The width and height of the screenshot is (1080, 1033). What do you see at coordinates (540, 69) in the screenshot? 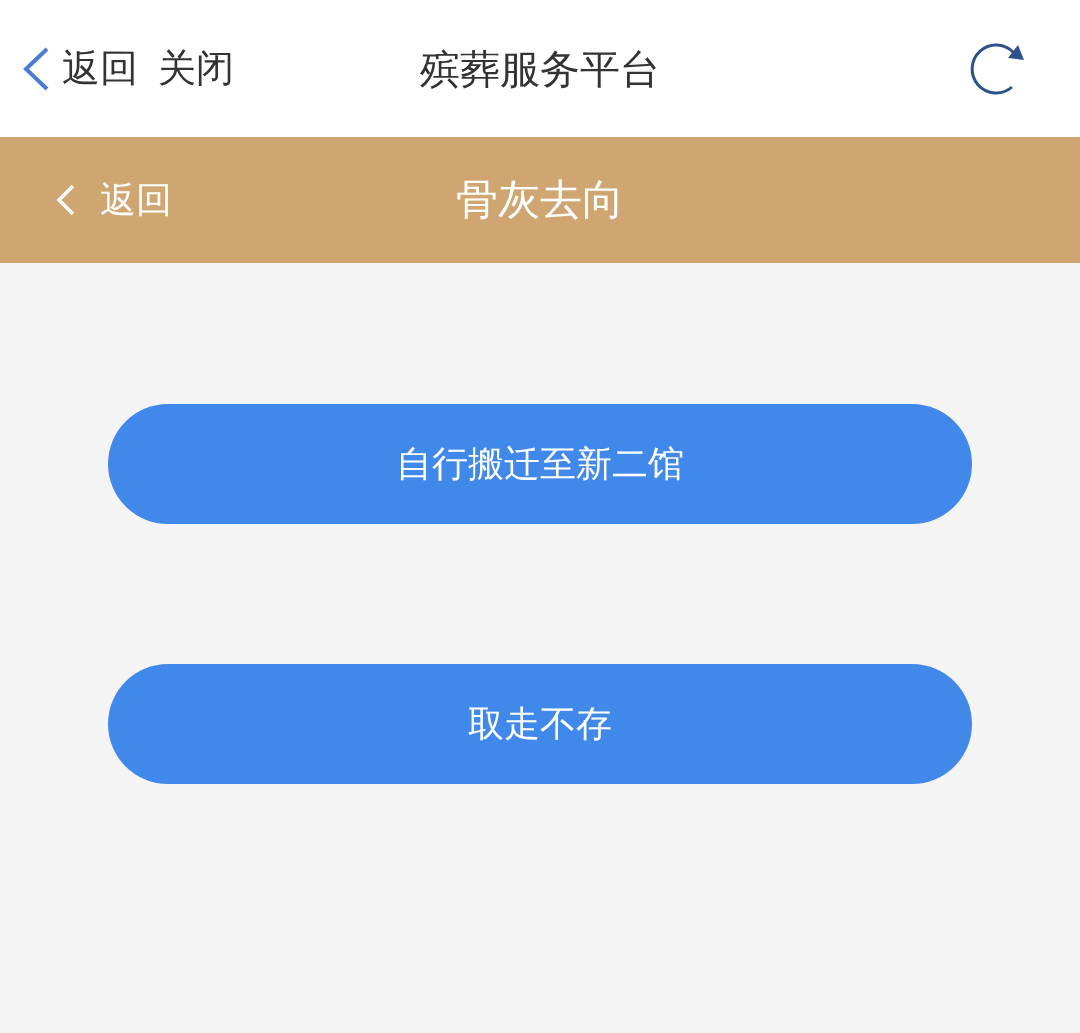
I see `page-title: 殡葬服务平台` at bounding box center [540, 69].